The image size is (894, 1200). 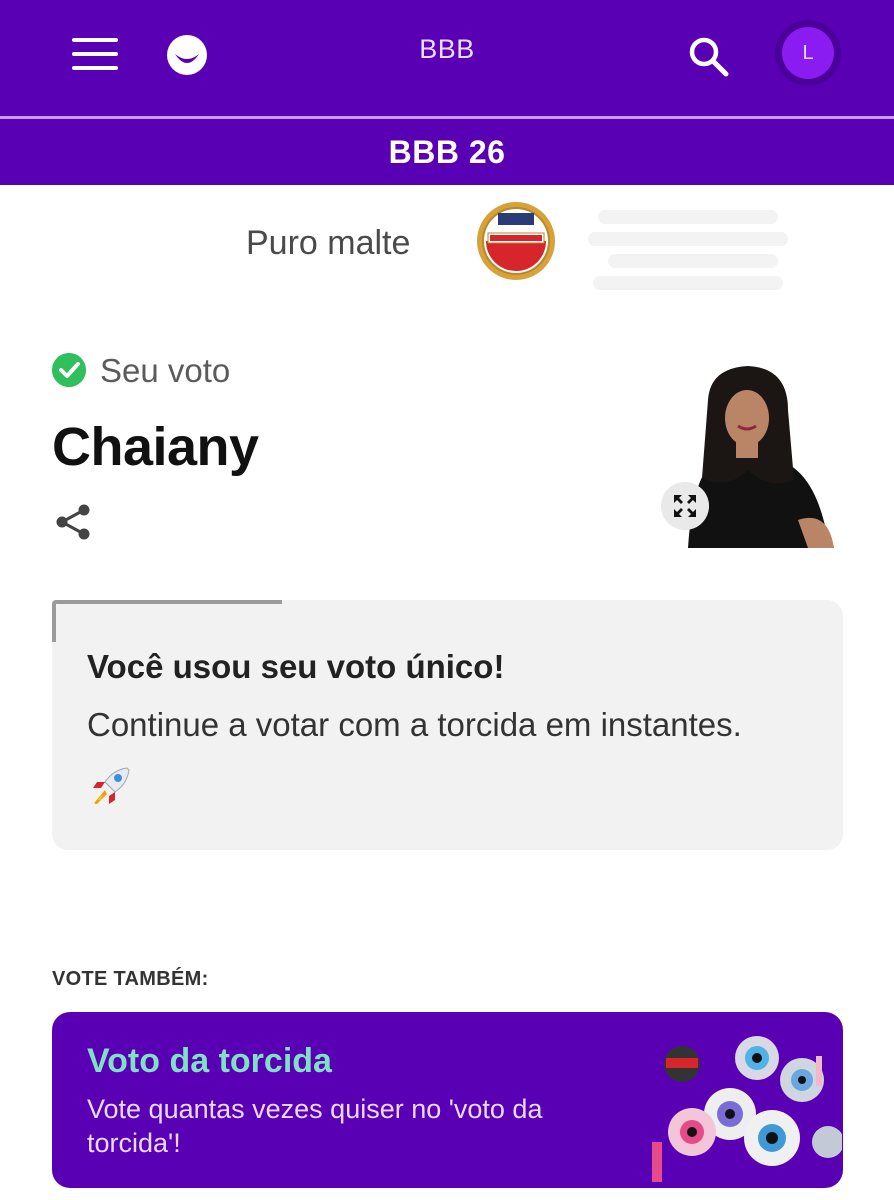 I want to click on rocket-emoji-icon, so click(x=111, y=785).